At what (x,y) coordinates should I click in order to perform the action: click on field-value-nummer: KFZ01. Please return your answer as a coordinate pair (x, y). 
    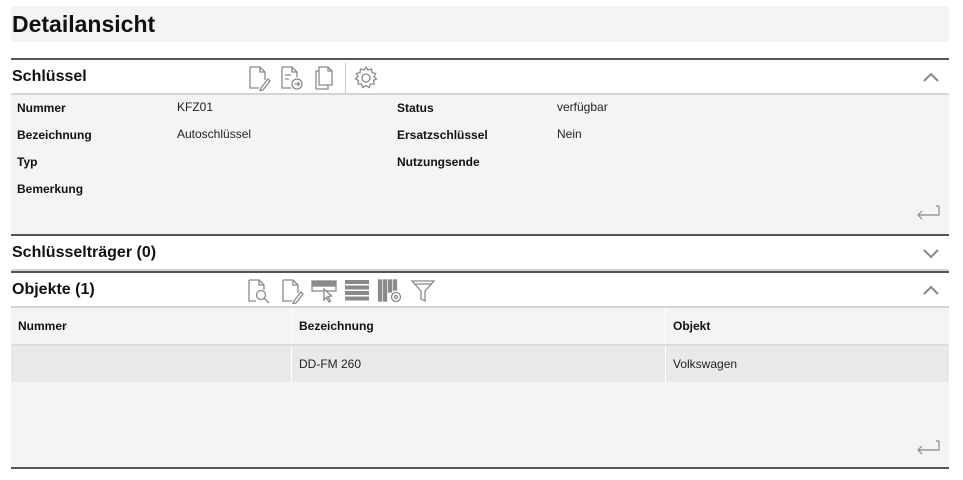
    Looking at the image, I should click on (195, 107).